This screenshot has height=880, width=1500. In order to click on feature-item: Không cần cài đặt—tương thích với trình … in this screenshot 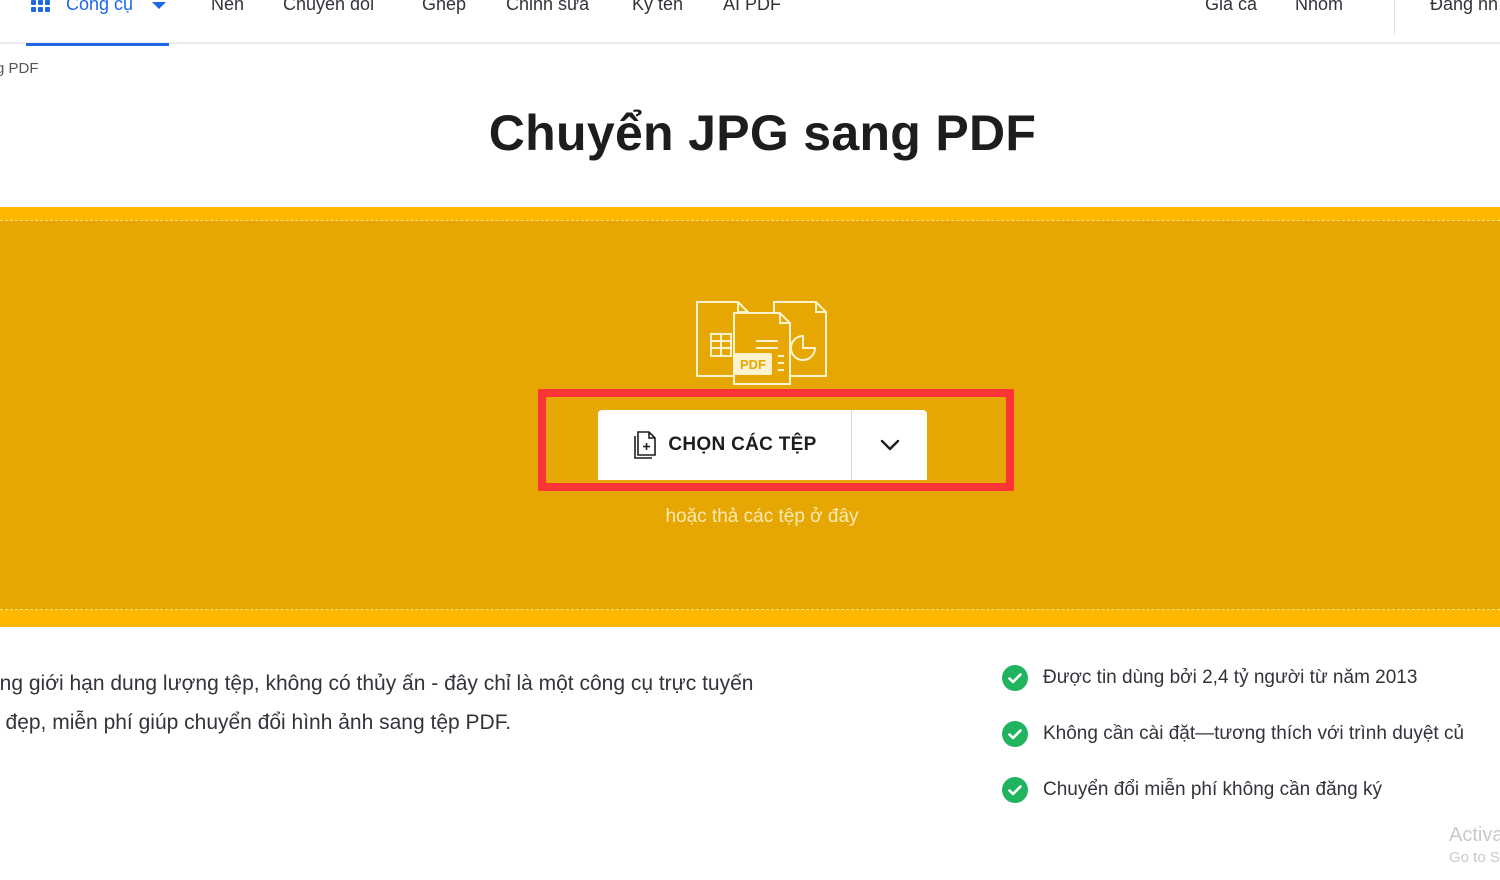, I will do `click(1251, 746)`.